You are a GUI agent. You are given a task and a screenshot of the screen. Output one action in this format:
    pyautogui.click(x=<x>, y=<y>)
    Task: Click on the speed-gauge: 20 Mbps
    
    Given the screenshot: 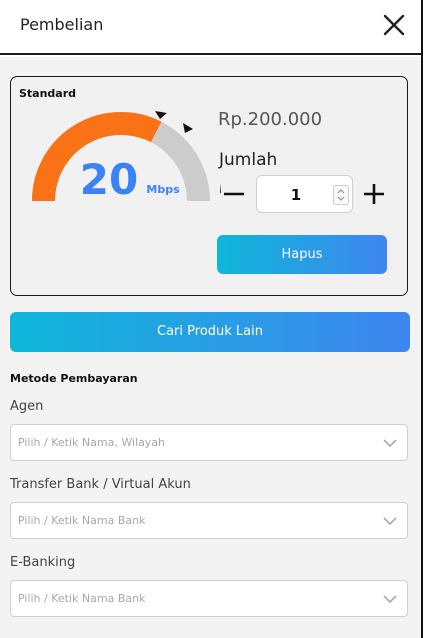 What is the action you would take?
    pyautogui.click(x=126, y=157)
    